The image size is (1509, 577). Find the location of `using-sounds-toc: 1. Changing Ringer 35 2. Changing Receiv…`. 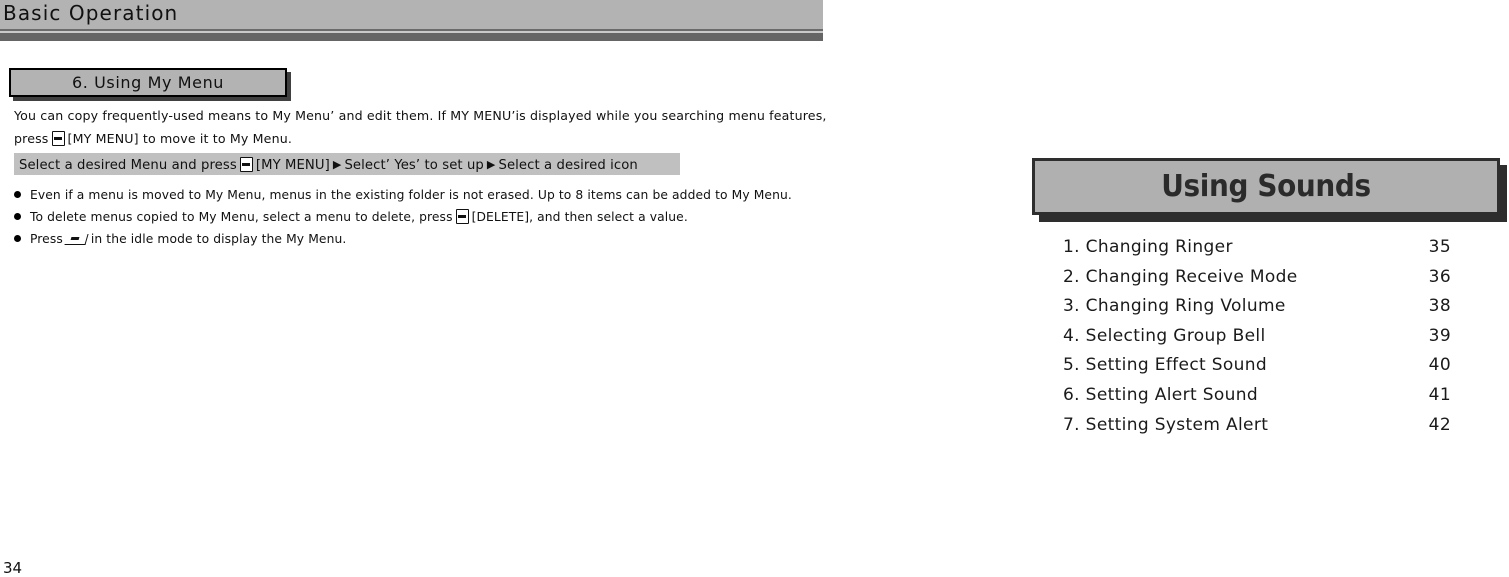

using-sounds-toc: 1. Changing Ringer 35 2. Changing Receiv… is located at coordinates (1268, 336).